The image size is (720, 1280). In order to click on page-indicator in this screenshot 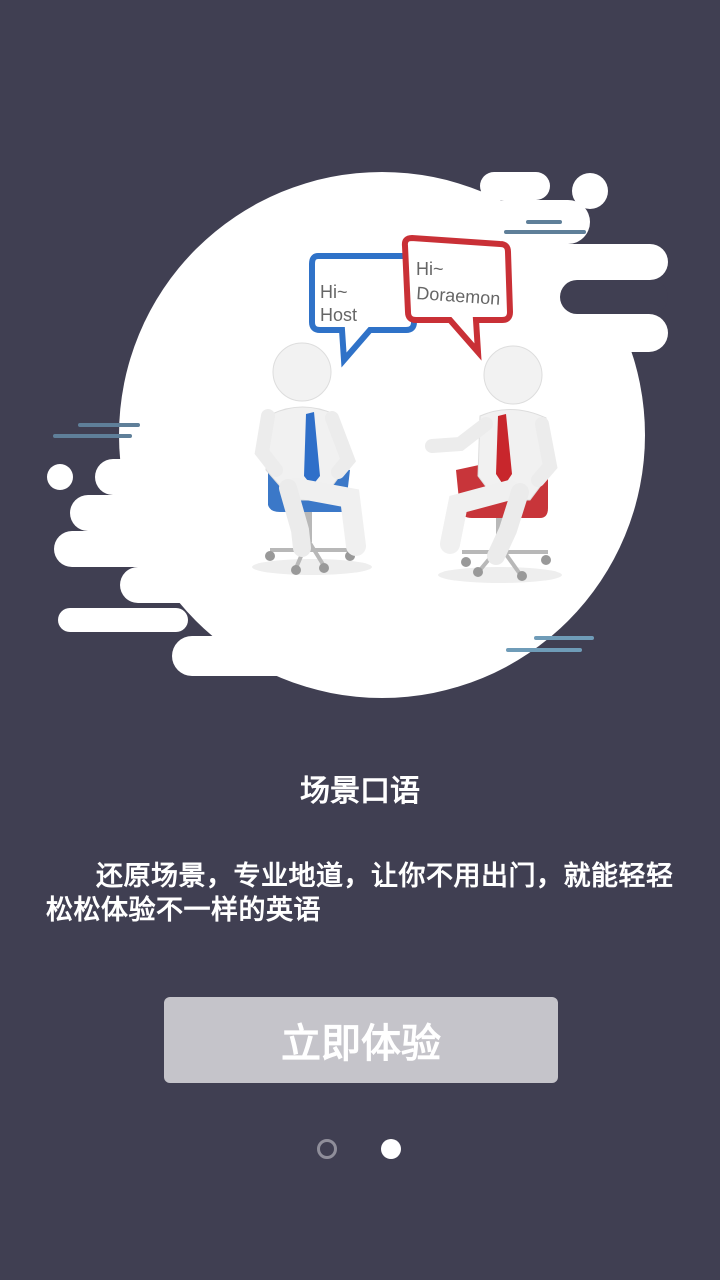, I will do `click(360, 1150)`.